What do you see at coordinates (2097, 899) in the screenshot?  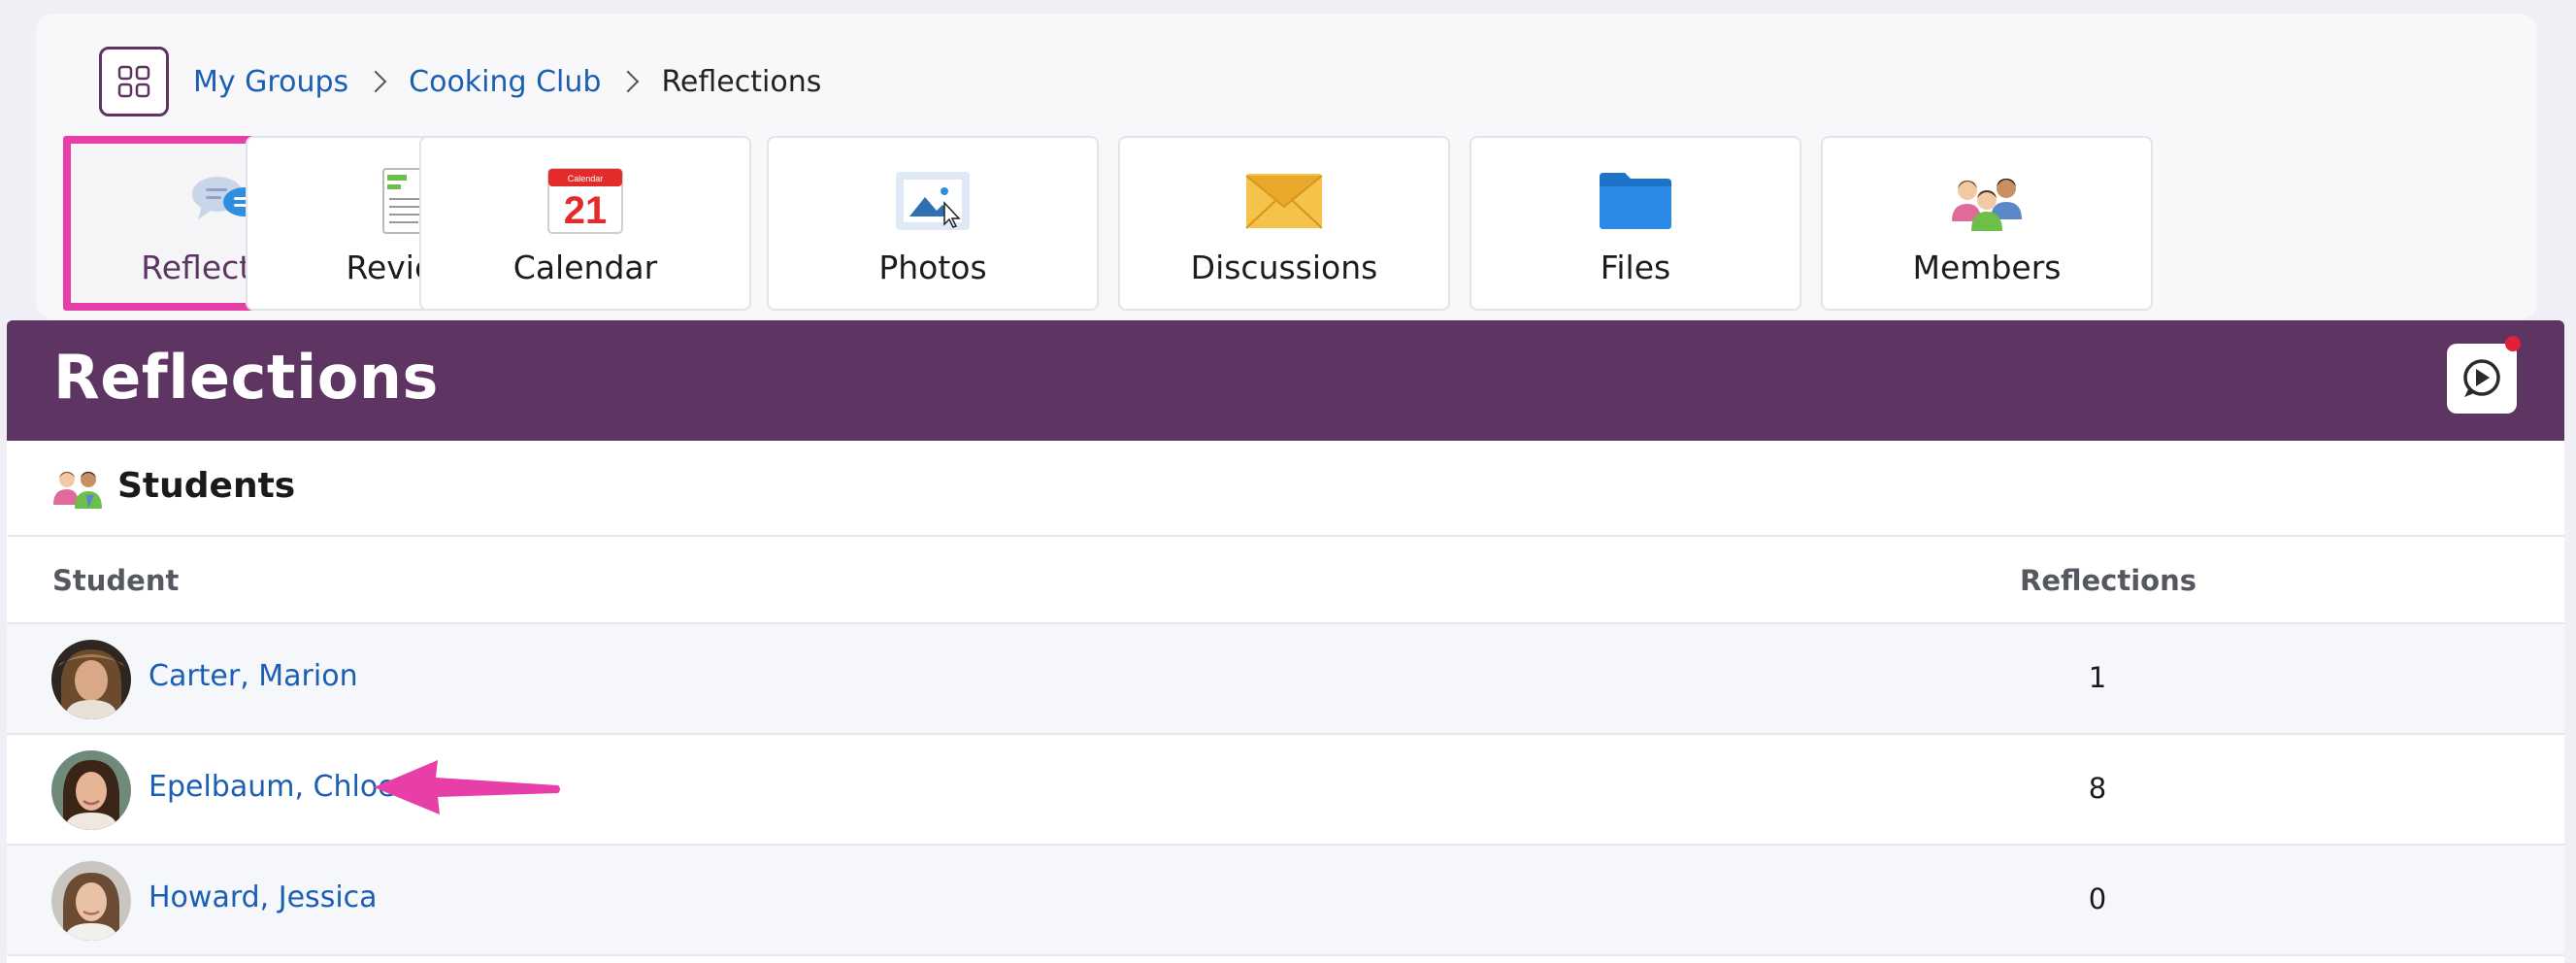 I see `reflections-count: 0` at bounding box center [2097, 899].